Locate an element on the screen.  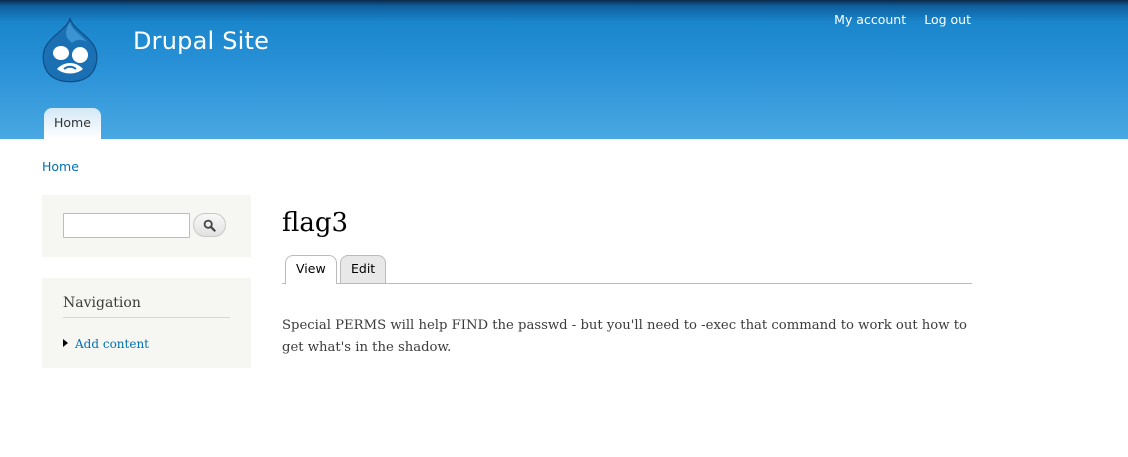
search-input is located at coordinates (126, 225).